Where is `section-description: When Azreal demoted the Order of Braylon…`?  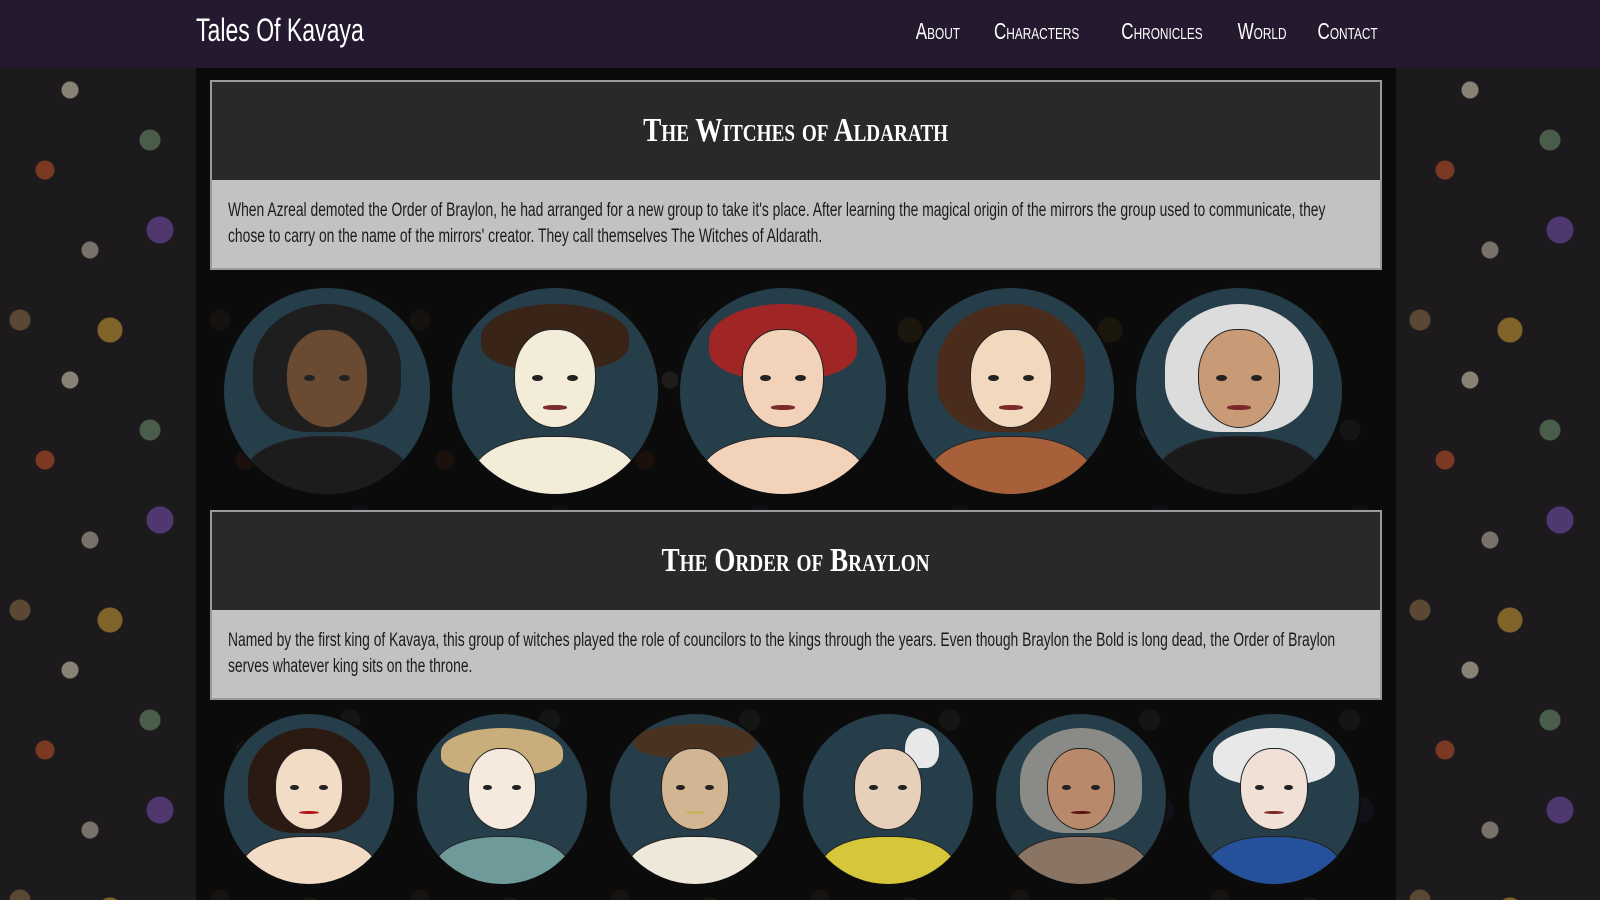 section-description: When Azreal demoted the Order of Braylon… is located at coordinates (796, 225).